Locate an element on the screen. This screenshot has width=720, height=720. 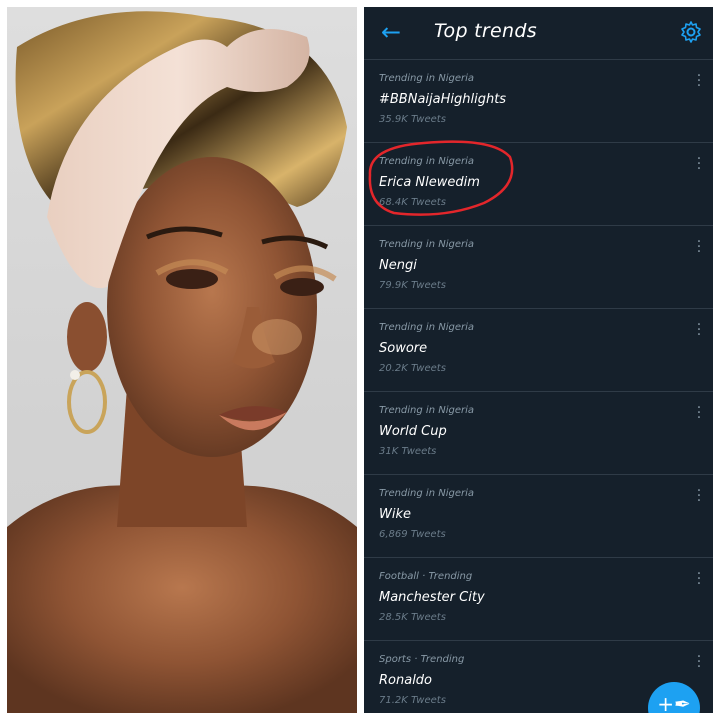
trend-name: Nengi is located at coordinates (398, 265).